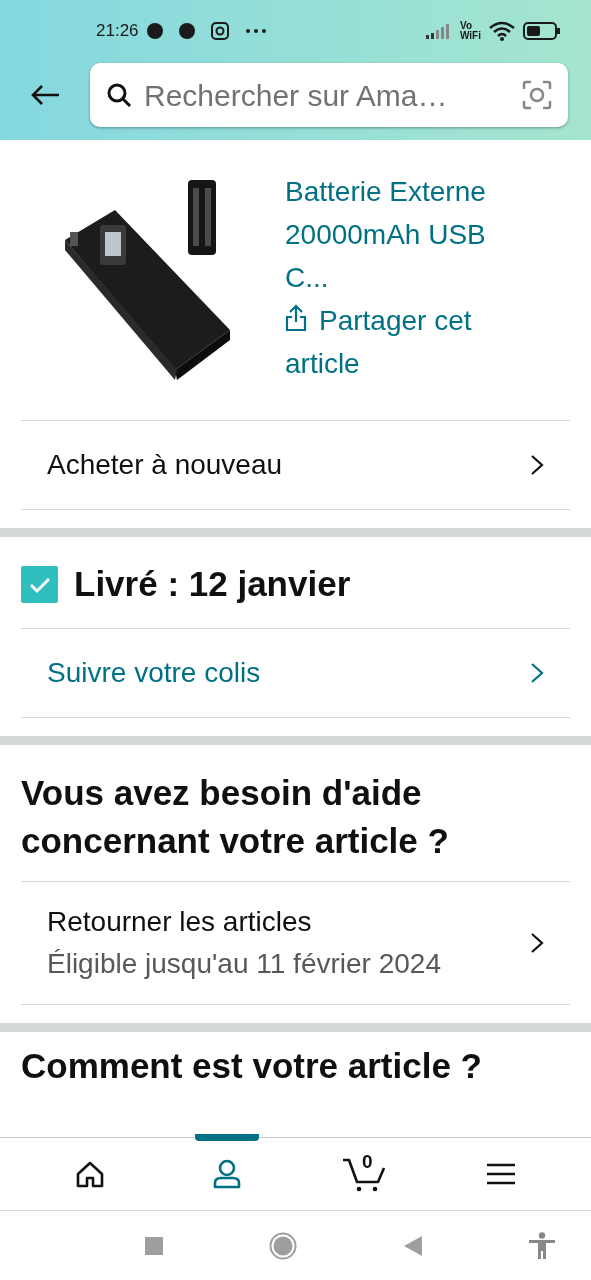 Image resolution: width=591 pixels, height=1280 pixels. What do you see at coordinates (296, 318) in the screenshot?
I see `share-icon` at bounding box center [296, 318].